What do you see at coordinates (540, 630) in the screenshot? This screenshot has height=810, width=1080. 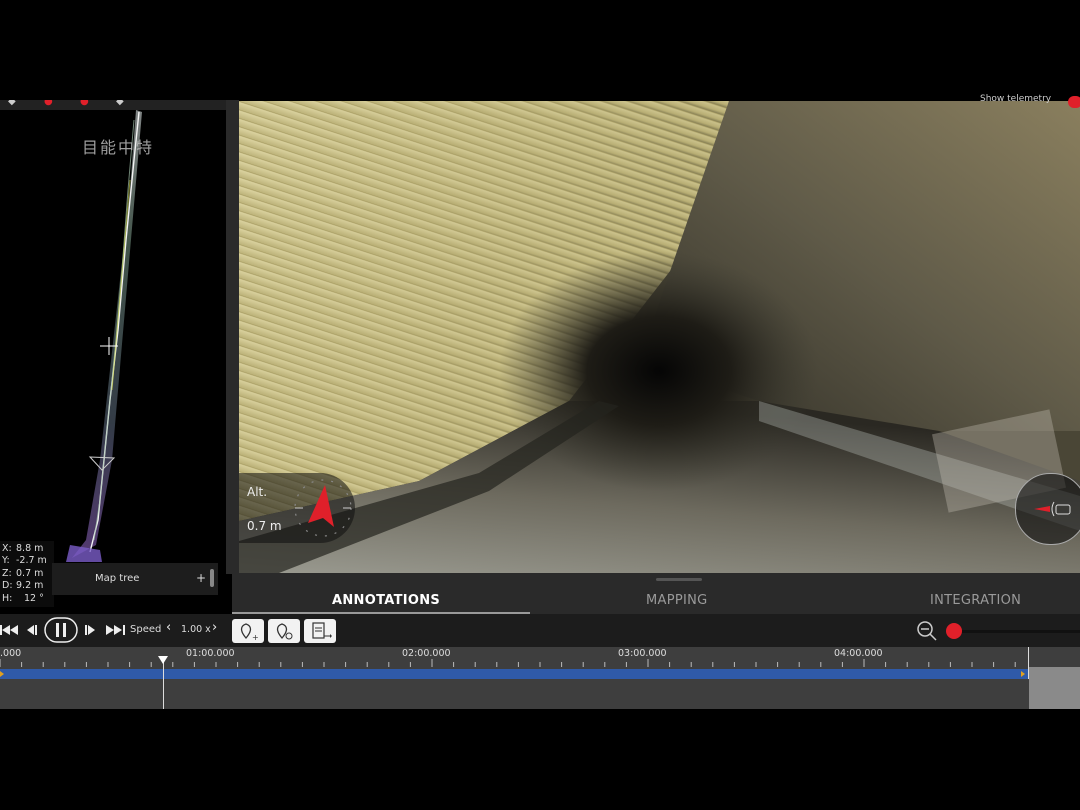 I see `playback-controls: Speed ‹ 1.00 x › +` at bounding box center [540, 630].